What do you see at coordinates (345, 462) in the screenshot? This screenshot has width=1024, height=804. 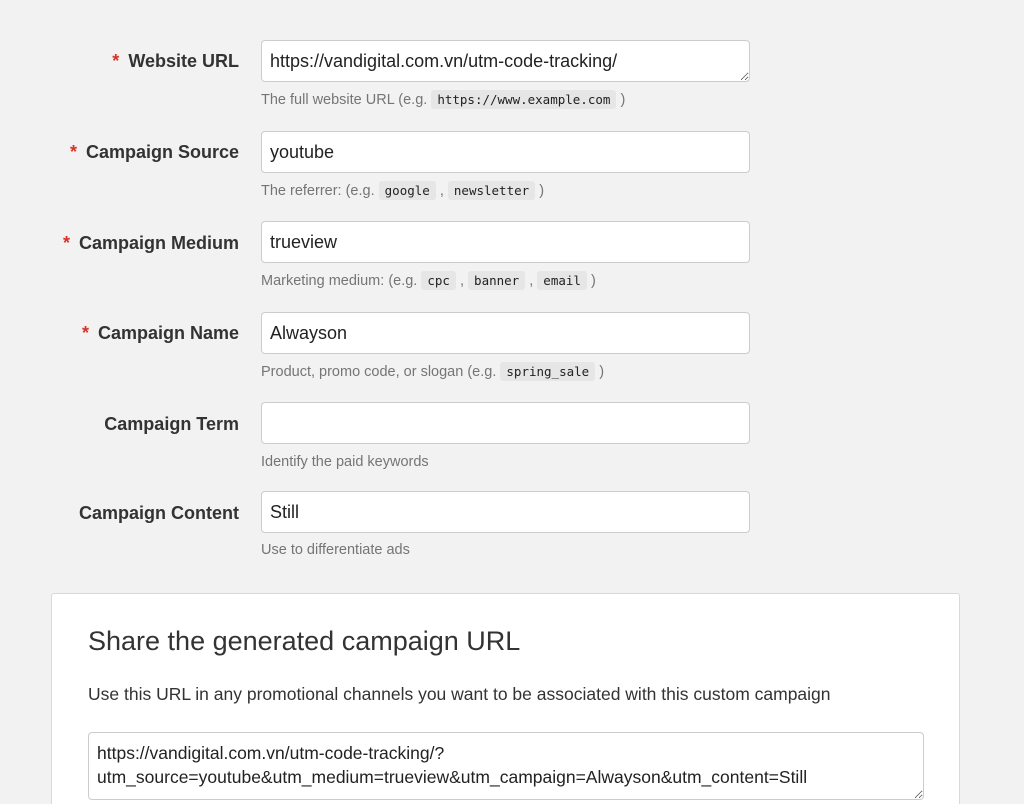 I see `campaign-term-hint: Identify the paid keywords` at bounding box center [345, 462].